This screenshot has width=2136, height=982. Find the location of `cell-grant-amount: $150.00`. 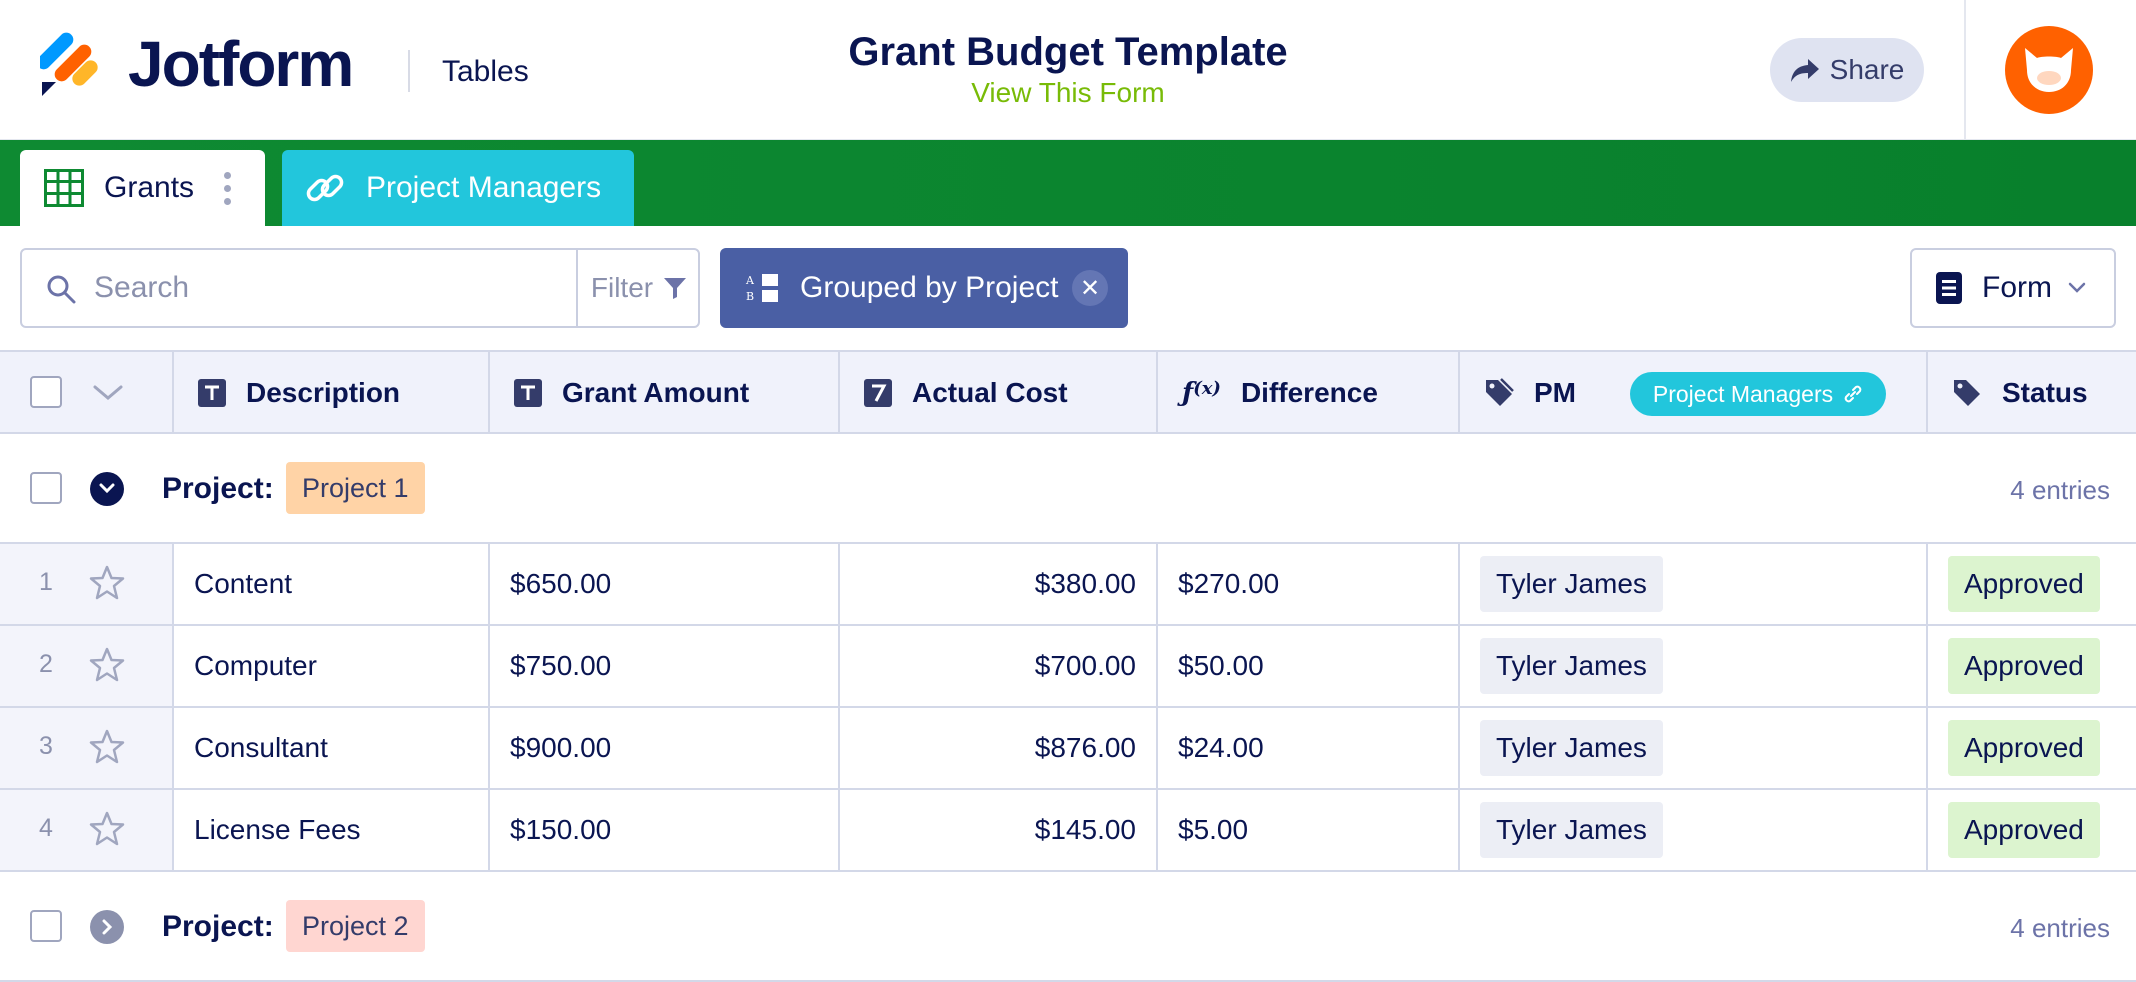

cell-grant-amount: $150.00 is located at coordinates (665, 830).